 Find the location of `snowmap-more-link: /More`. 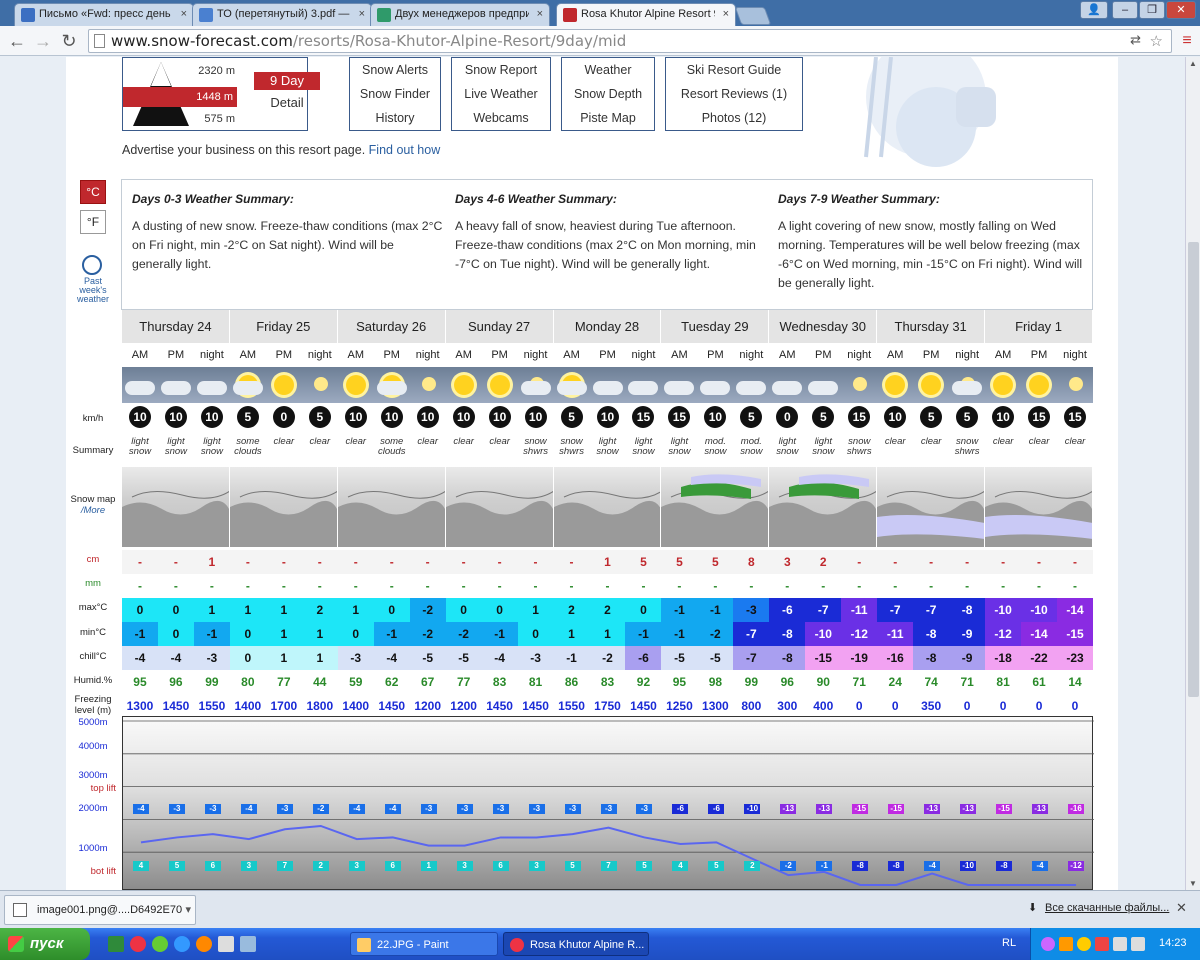

snowmap-more-link: /More is located at coordinates (93, 510).